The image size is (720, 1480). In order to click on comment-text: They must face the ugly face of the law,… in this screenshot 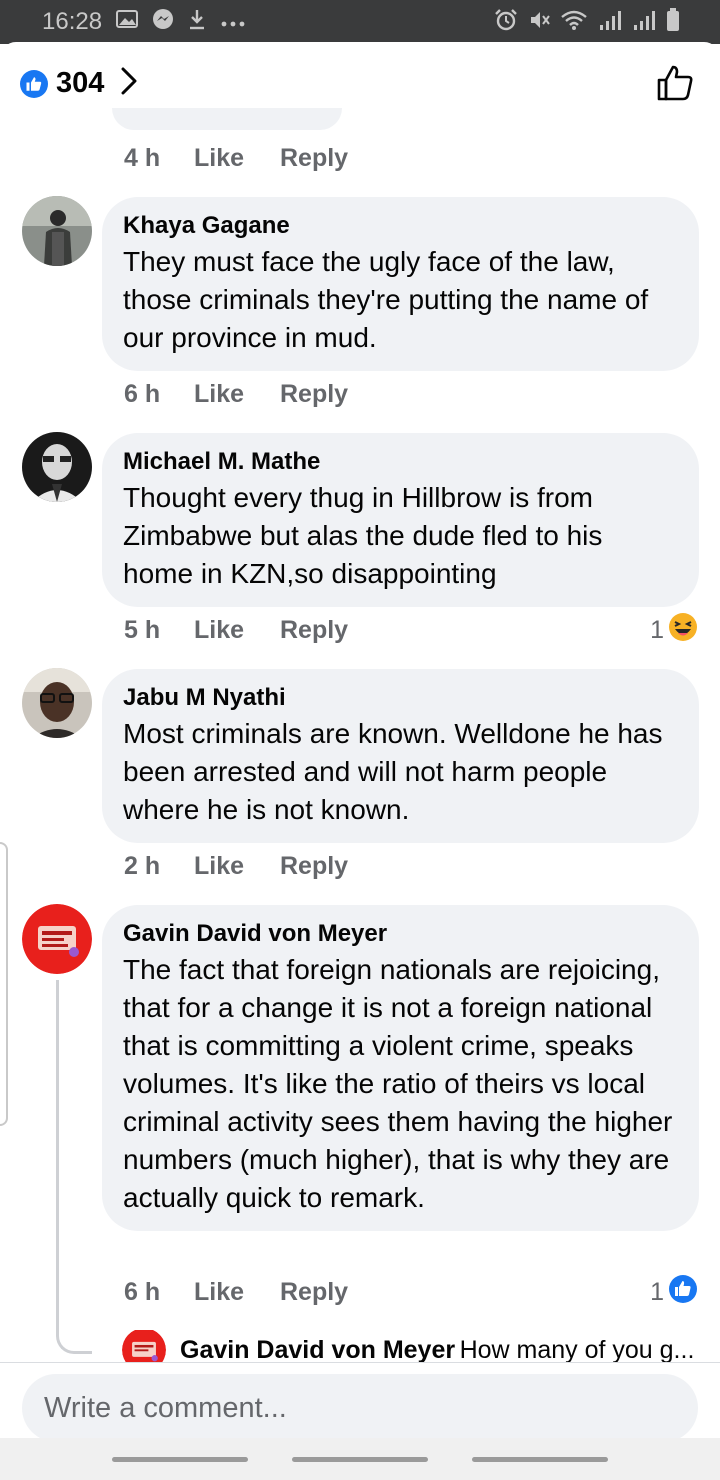, I will do `click(386, 299)`.